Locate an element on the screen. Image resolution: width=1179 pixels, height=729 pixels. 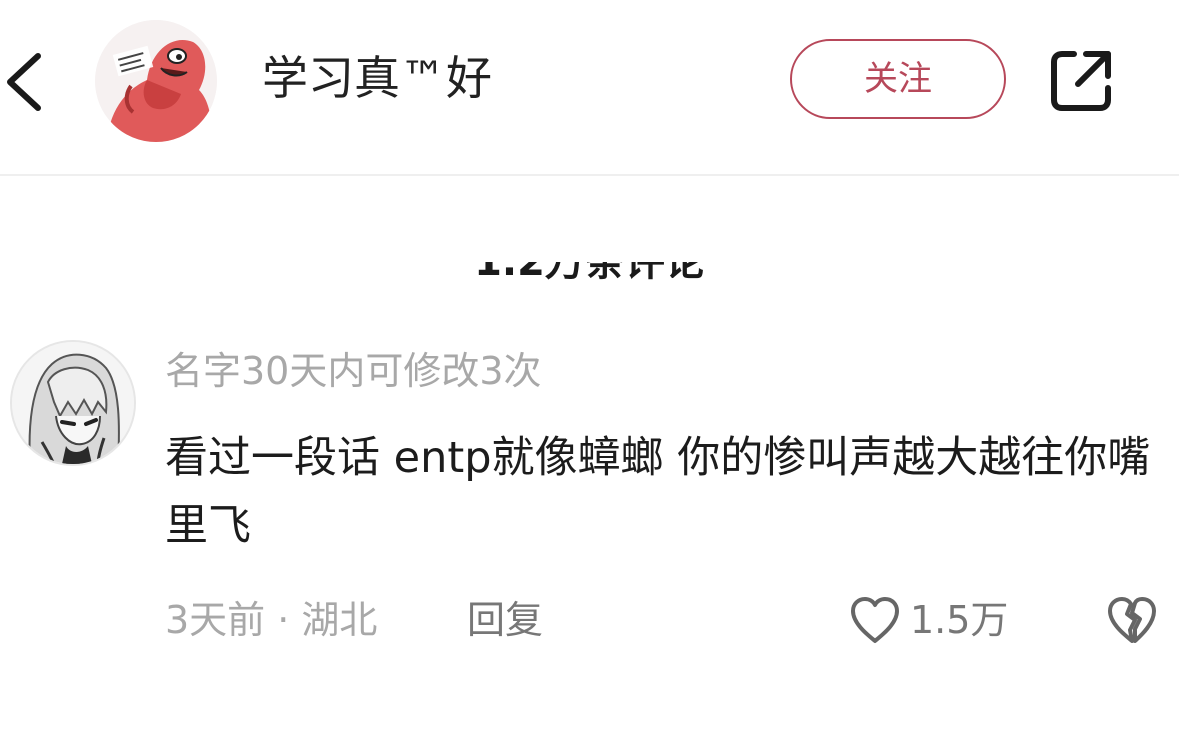
broken-heart-icon is located at coordinates (1132, 620).